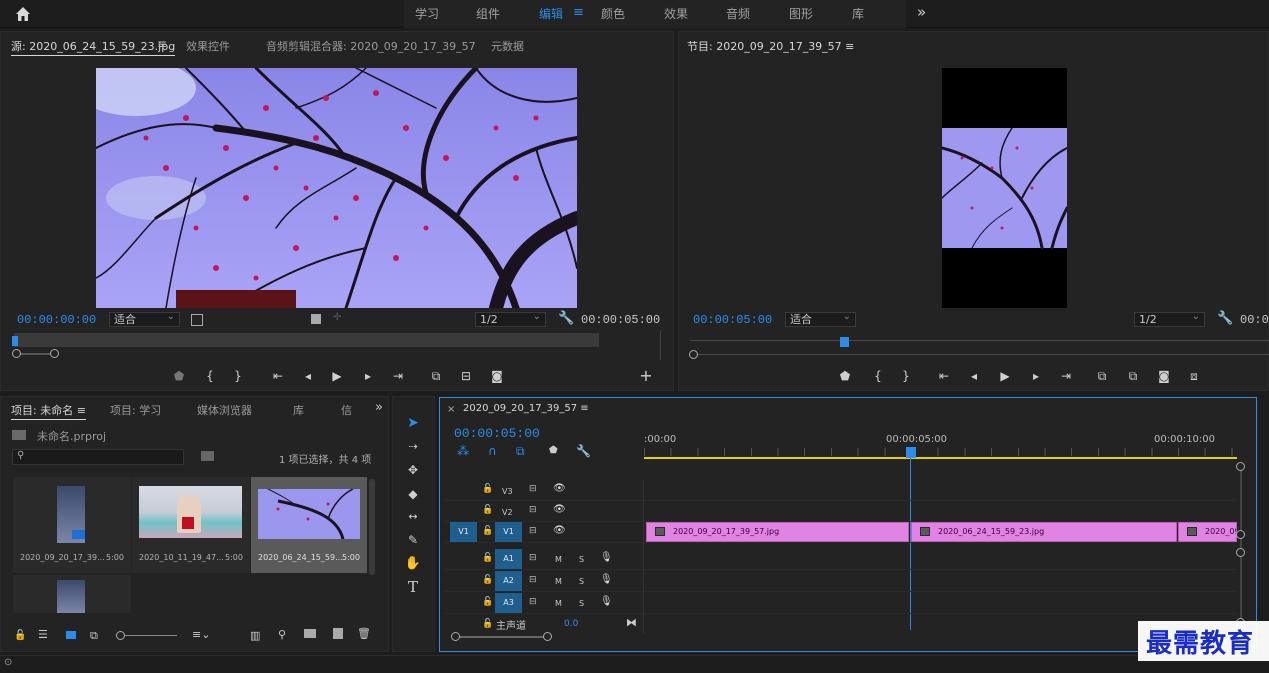 This screenshot has width=1269, height=673. What do you see at coordinates (940, 458) in the screenshot?
I see `work-area-bar` at bounding box center [940, 458].